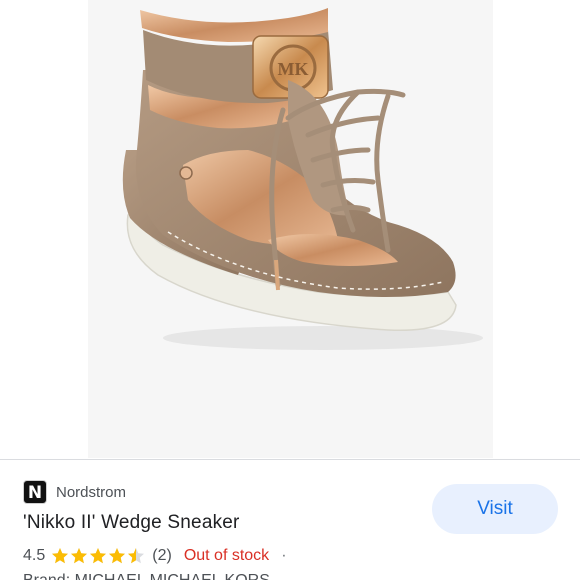 This screenshot has width=580, height=580. I want to click on brand-line: Brand: MICHAEL MICHAEL KORS, so click(146, 576).